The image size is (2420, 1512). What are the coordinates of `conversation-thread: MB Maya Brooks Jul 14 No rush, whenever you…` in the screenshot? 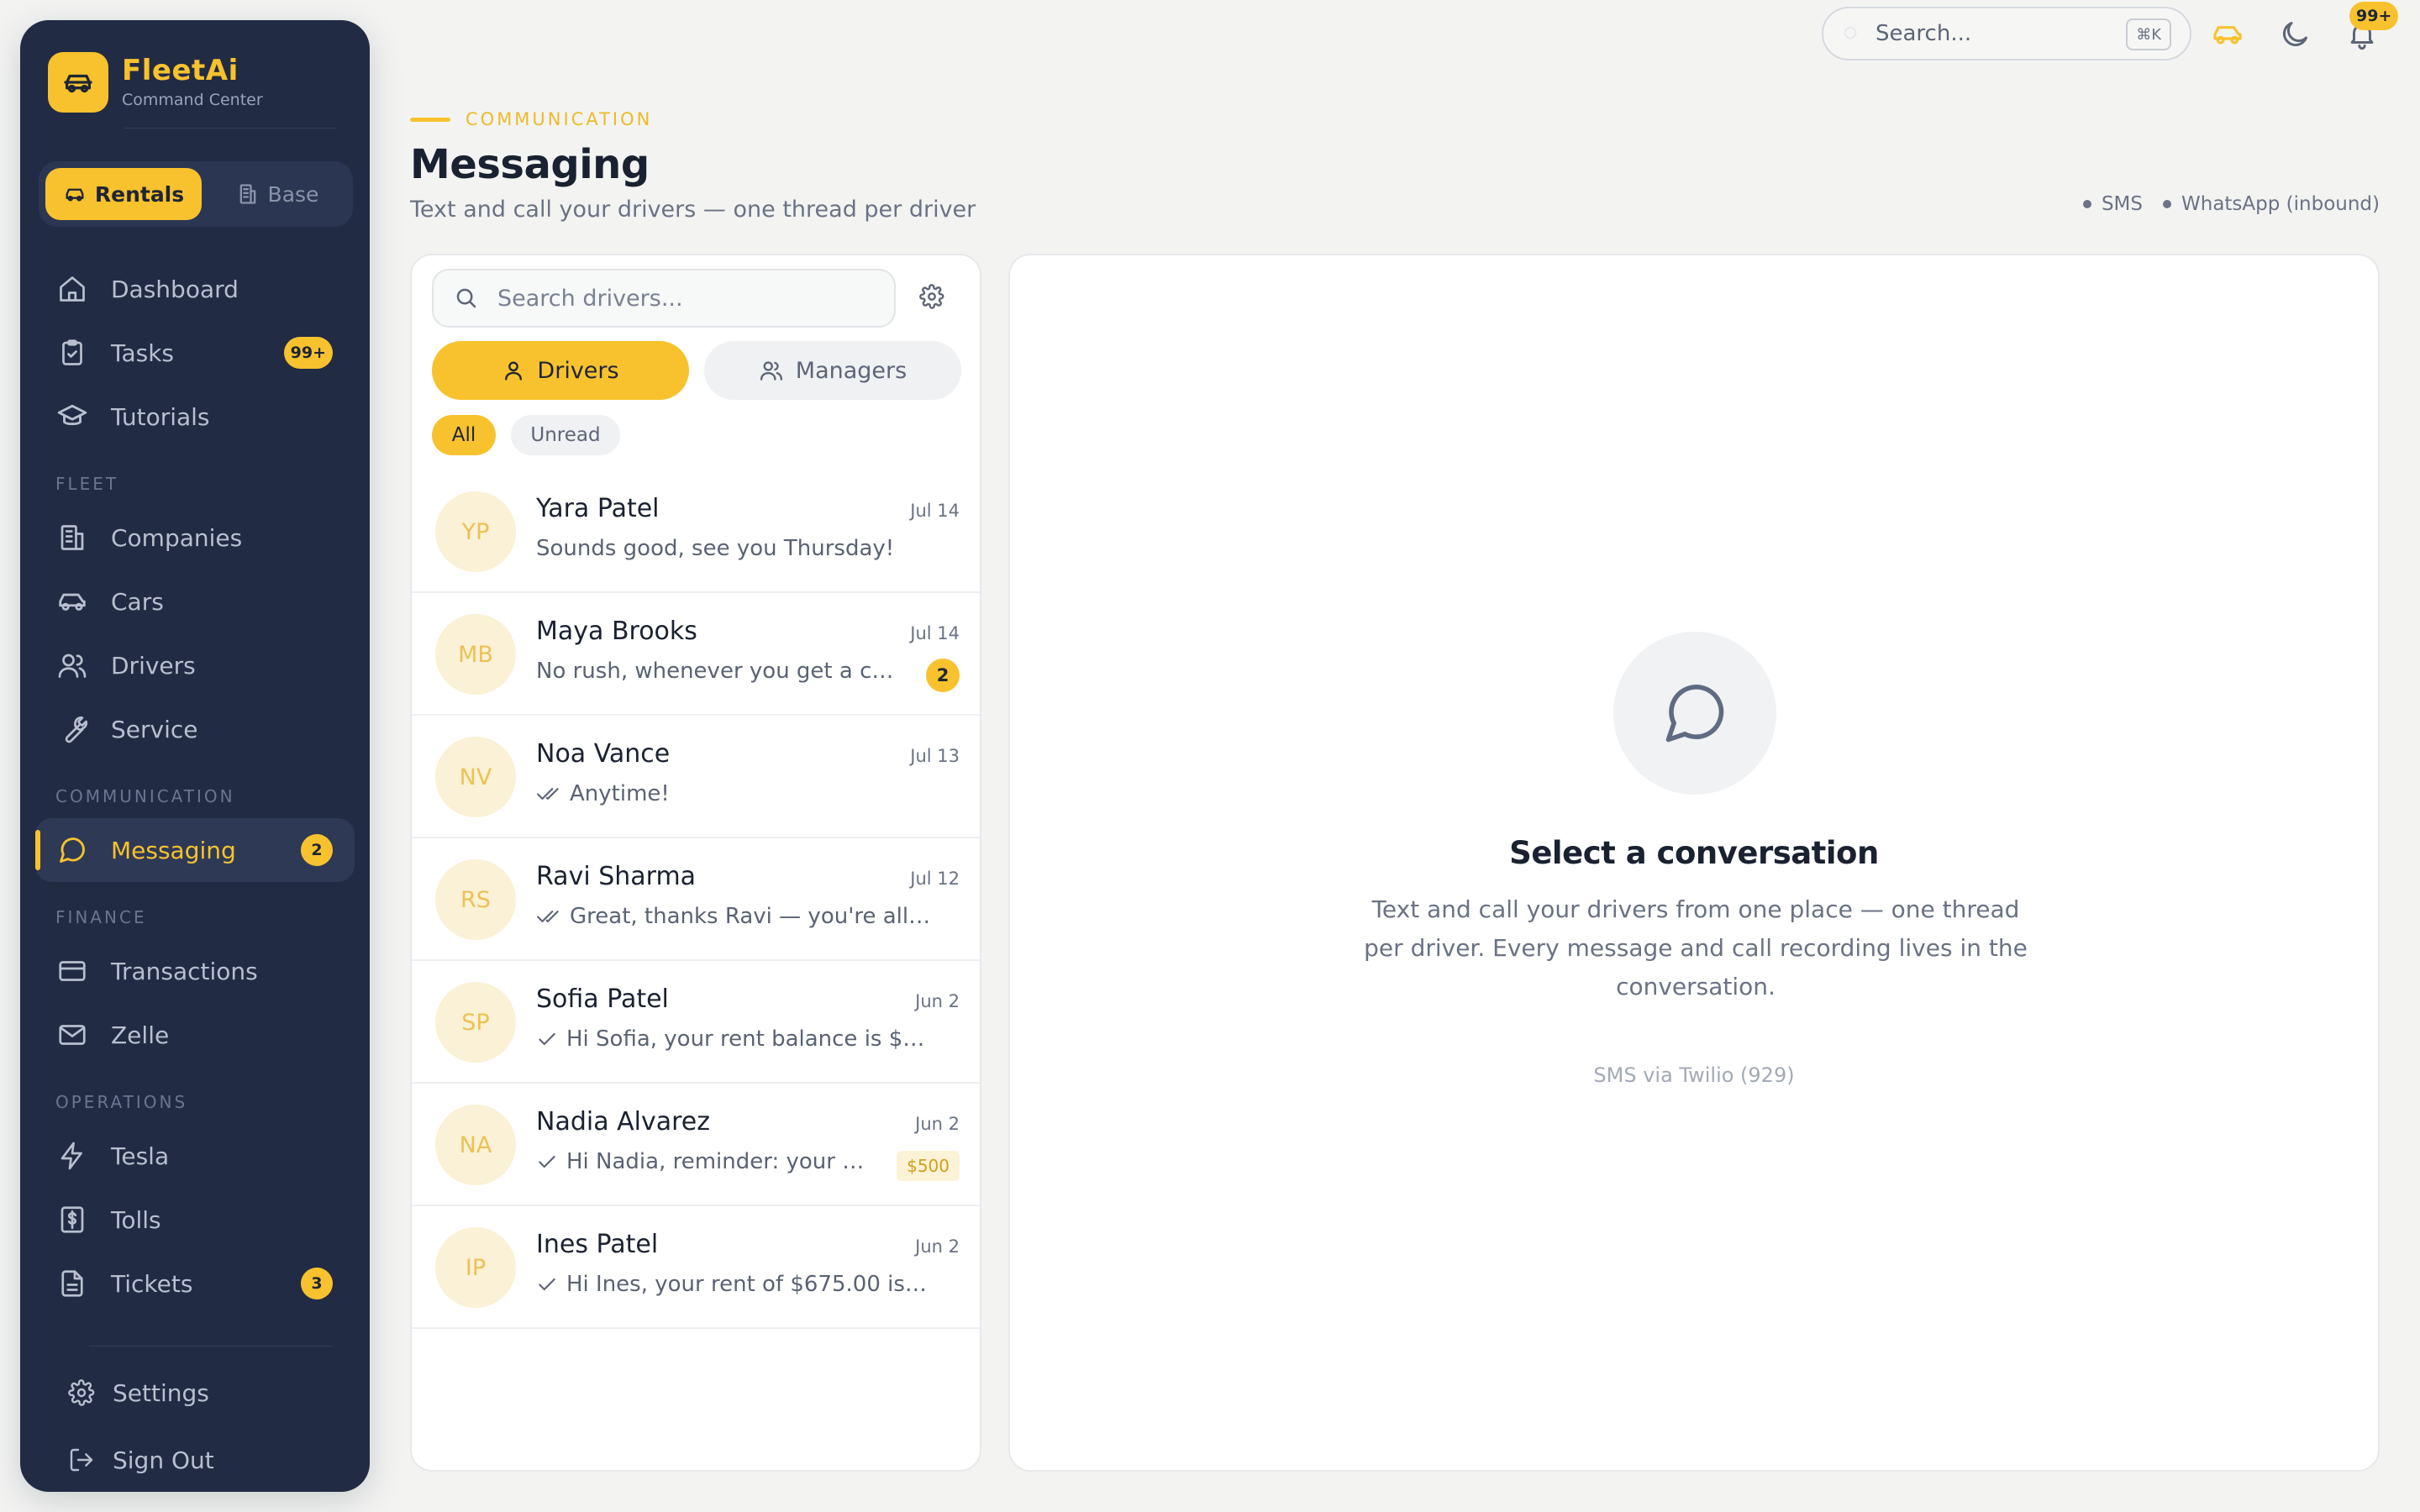 It's located at (696, 654).